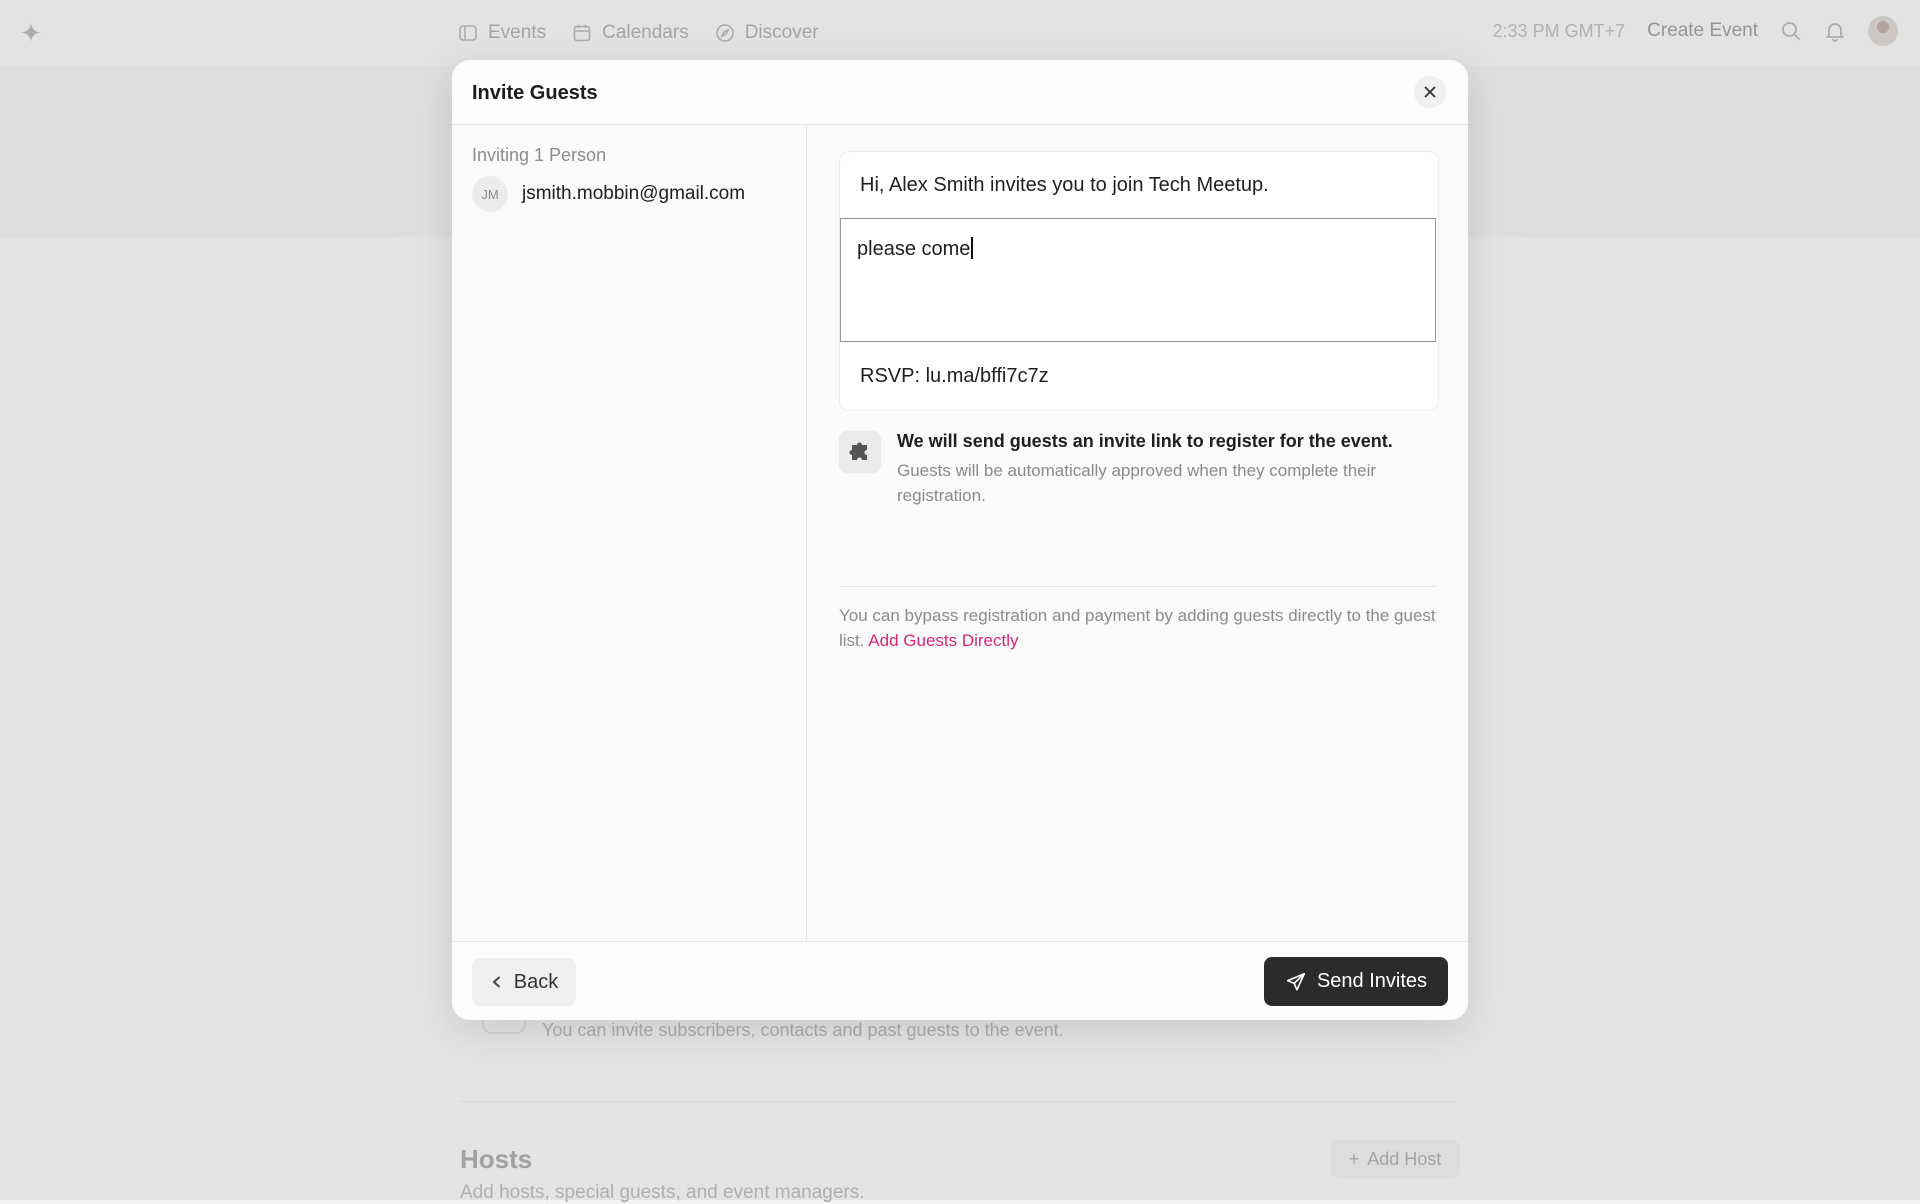 Image resolution: width=1920 pixels, height=1204 pixels. Describe the element at coordinates (535, 93) in the screenshot. I see `modal-title: Invite Guests` at that location.